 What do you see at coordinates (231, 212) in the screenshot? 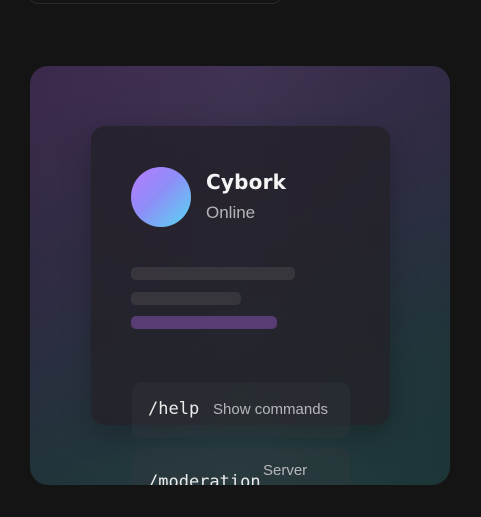
I see `bot-status: Online` at bounding box center [231, 212].